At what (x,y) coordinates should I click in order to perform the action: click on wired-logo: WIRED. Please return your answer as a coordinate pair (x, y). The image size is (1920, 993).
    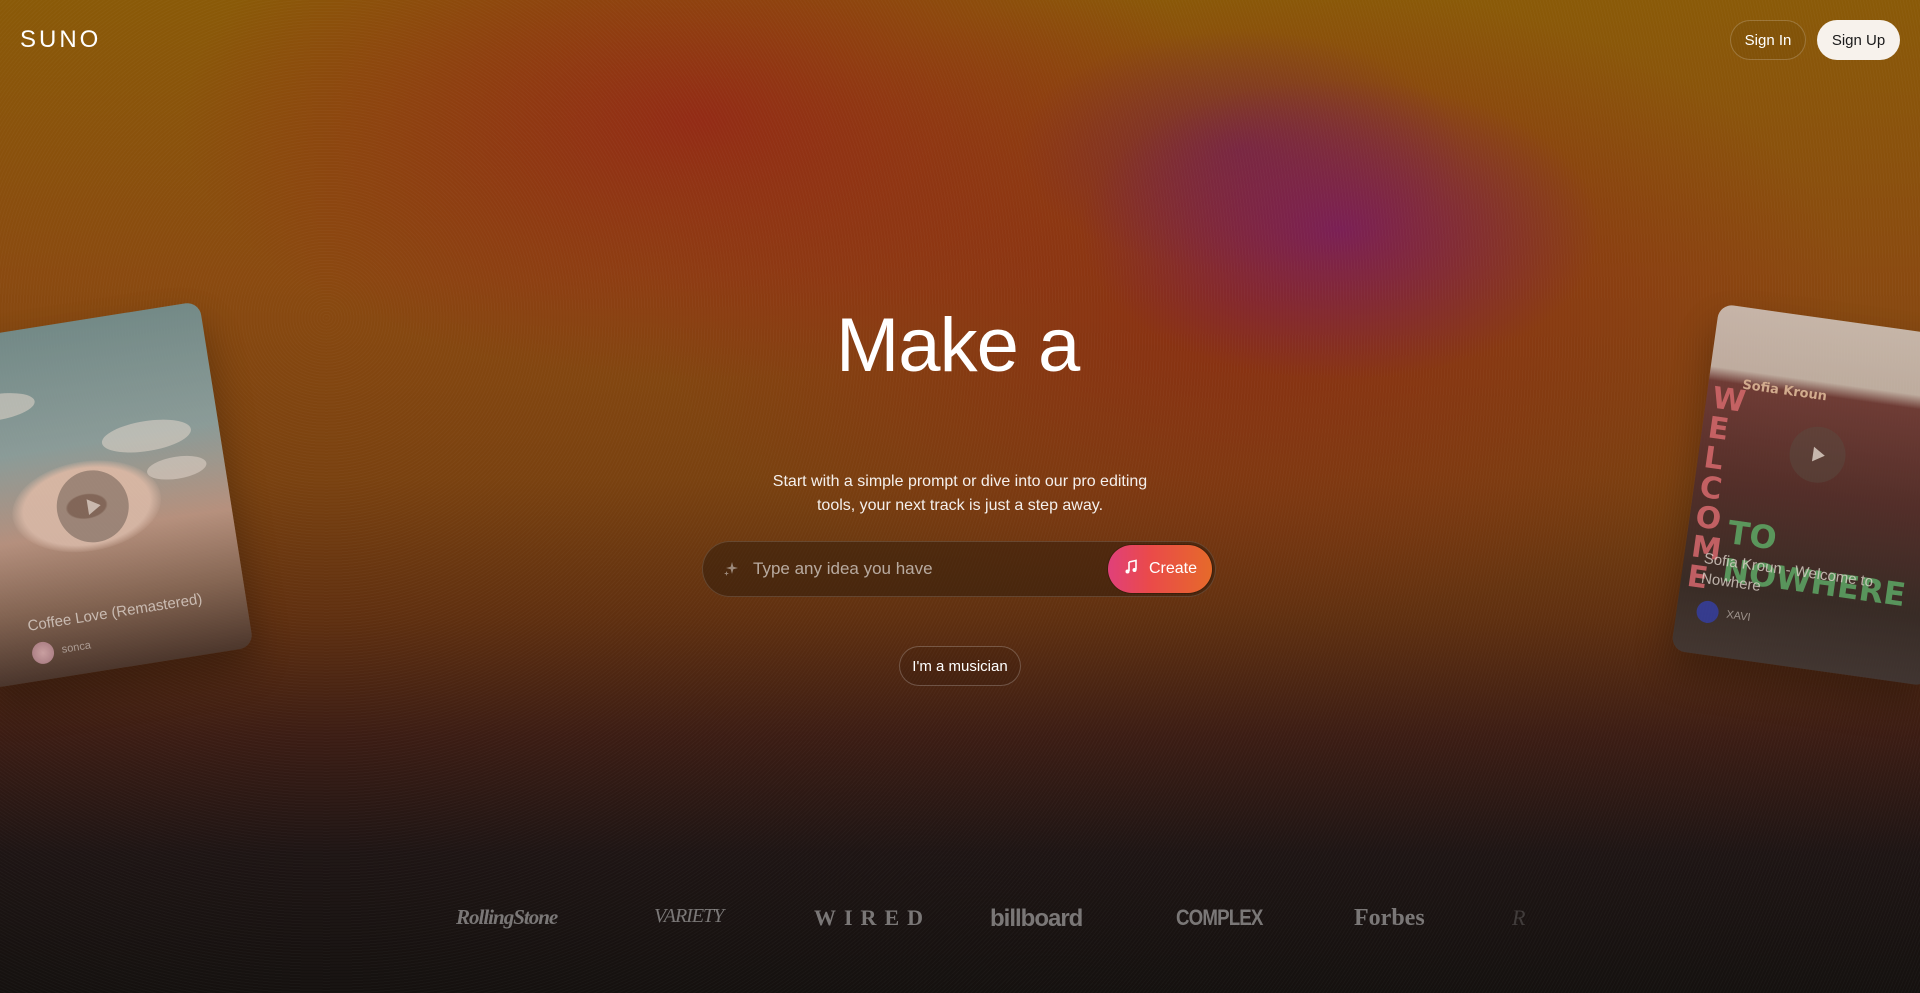
    Looking at the image, I should click on (873, 917).